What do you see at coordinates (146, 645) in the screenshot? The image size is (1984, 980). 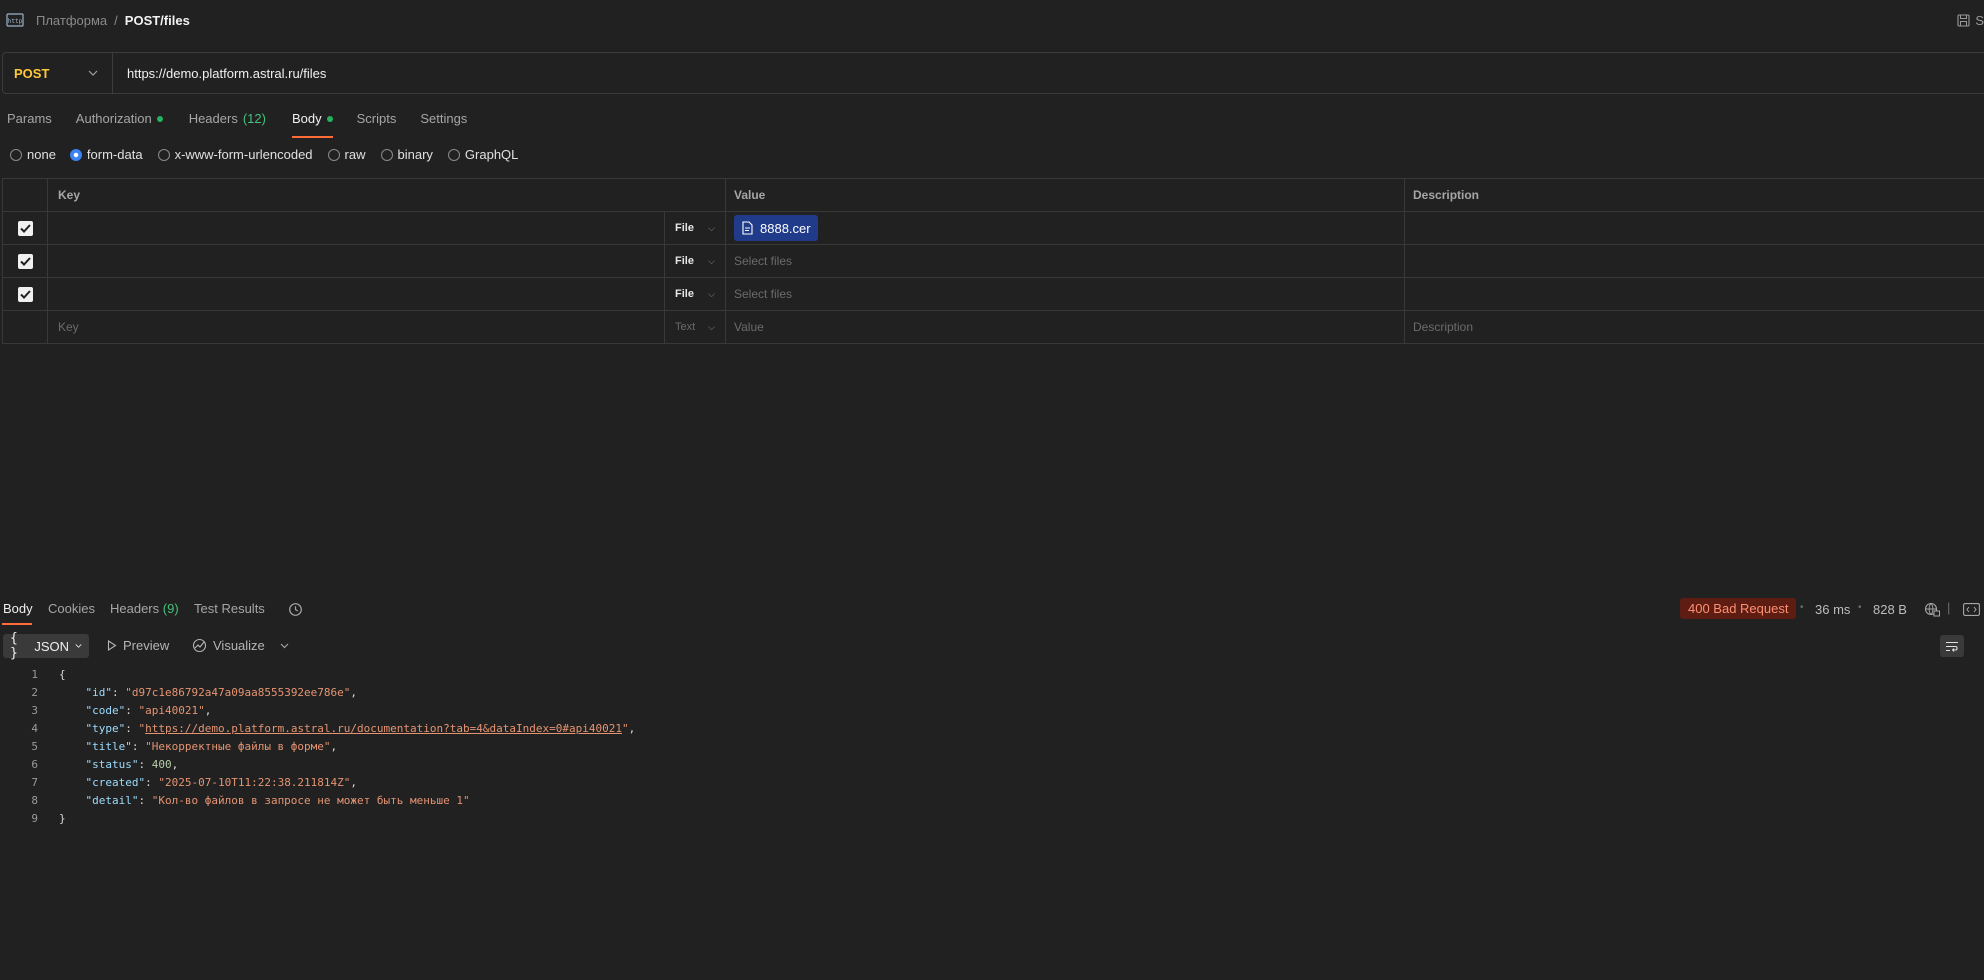 I see `preview-label: Preview` at bounding box center [146, 645].